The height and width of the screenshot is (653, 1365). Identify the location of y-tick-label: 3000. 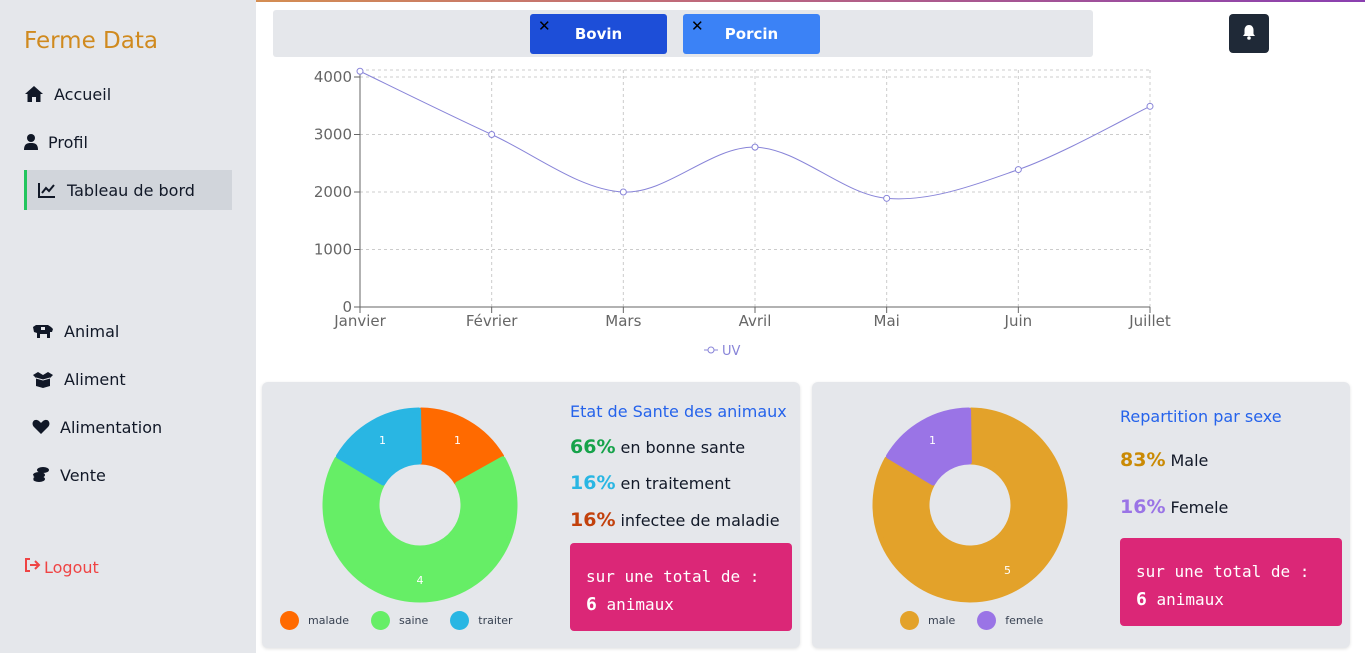
(333, 135).